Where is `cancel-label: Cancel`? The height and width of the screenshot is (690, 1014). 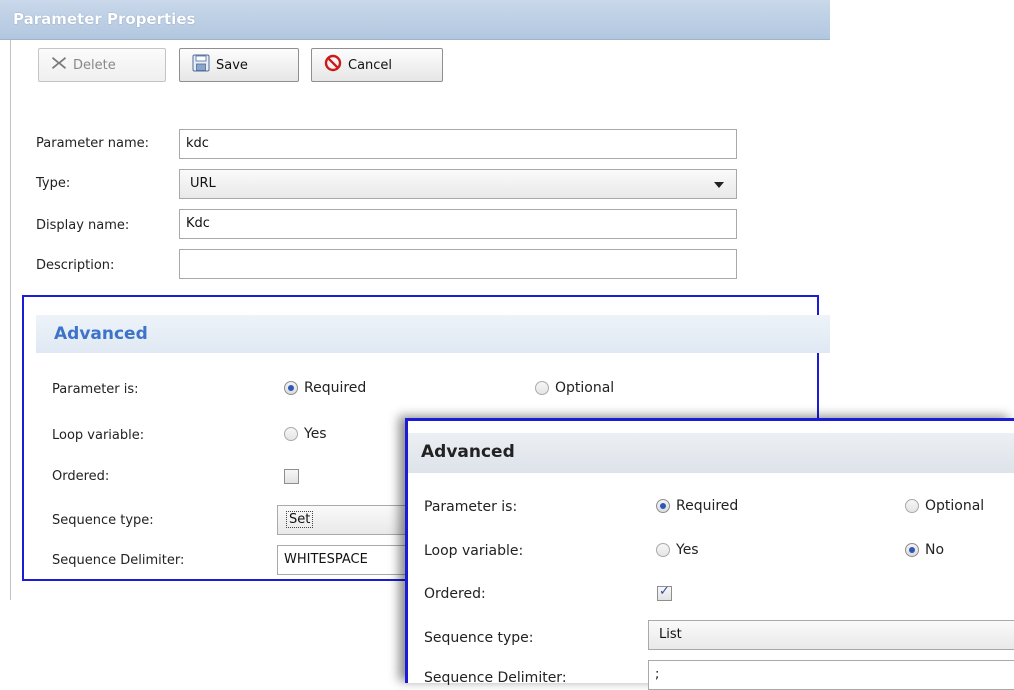 cancel-label: Cancel is located at coordinates (370, 65).